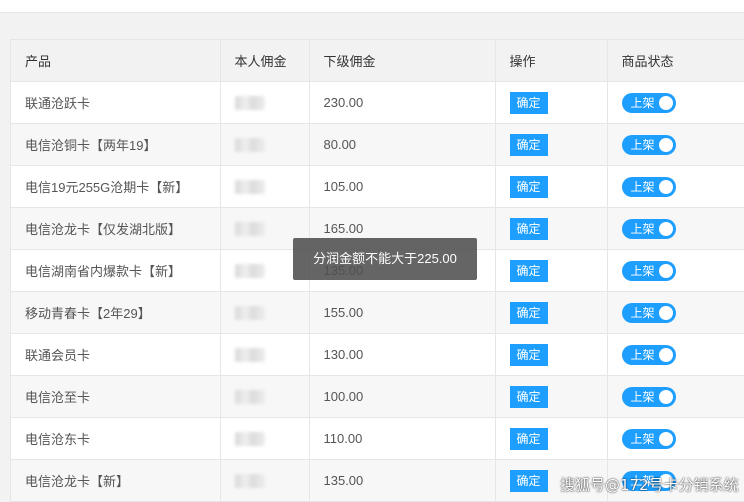 The height and width of the screenshot is (502, 744). I want to click on product-name: 电信沧至卡, so click(116, 396).